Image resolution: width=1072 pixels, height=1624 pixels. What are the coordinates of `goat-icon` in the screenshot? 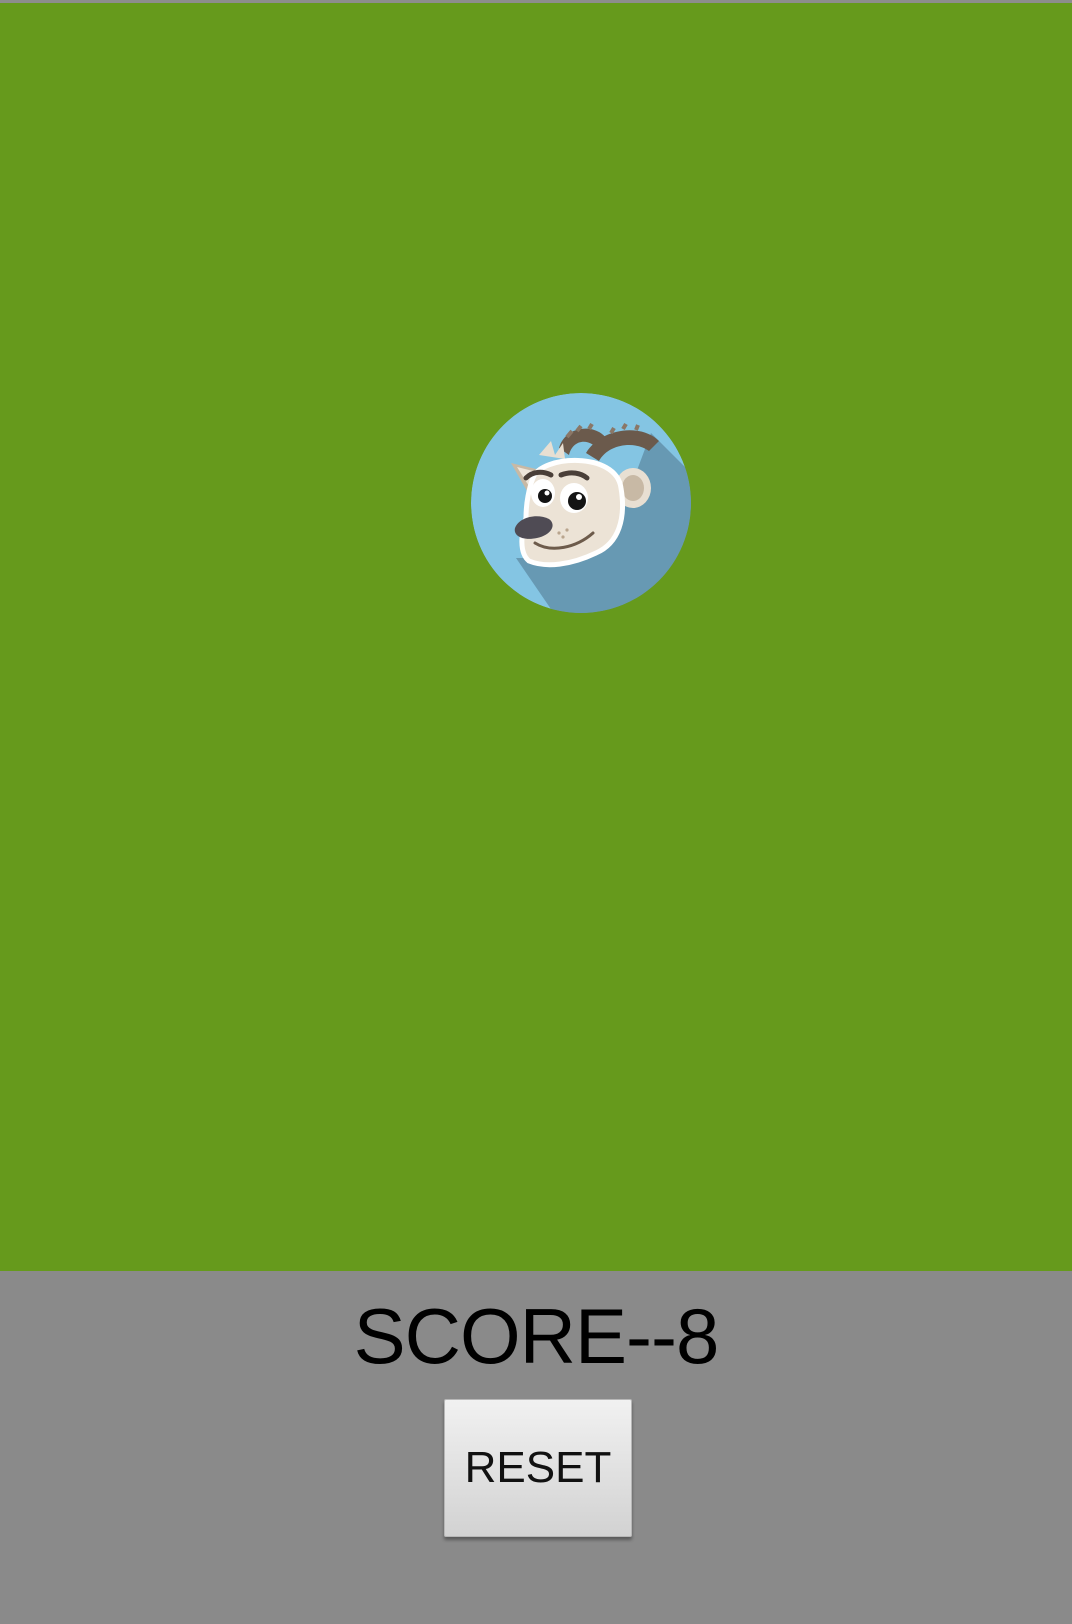 It's located at (581, 503).